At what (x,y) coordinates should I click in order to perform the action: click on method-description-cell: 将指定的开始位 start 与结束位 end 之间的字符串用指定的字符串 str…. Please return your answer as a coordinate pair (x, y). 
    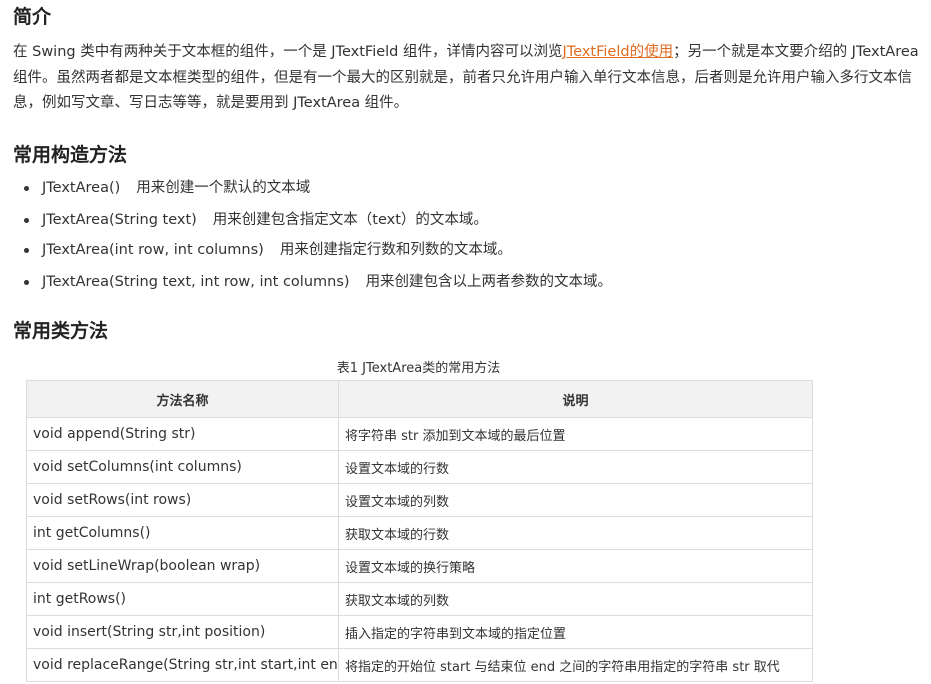
    Looking at the image, I should click on (575, 665).